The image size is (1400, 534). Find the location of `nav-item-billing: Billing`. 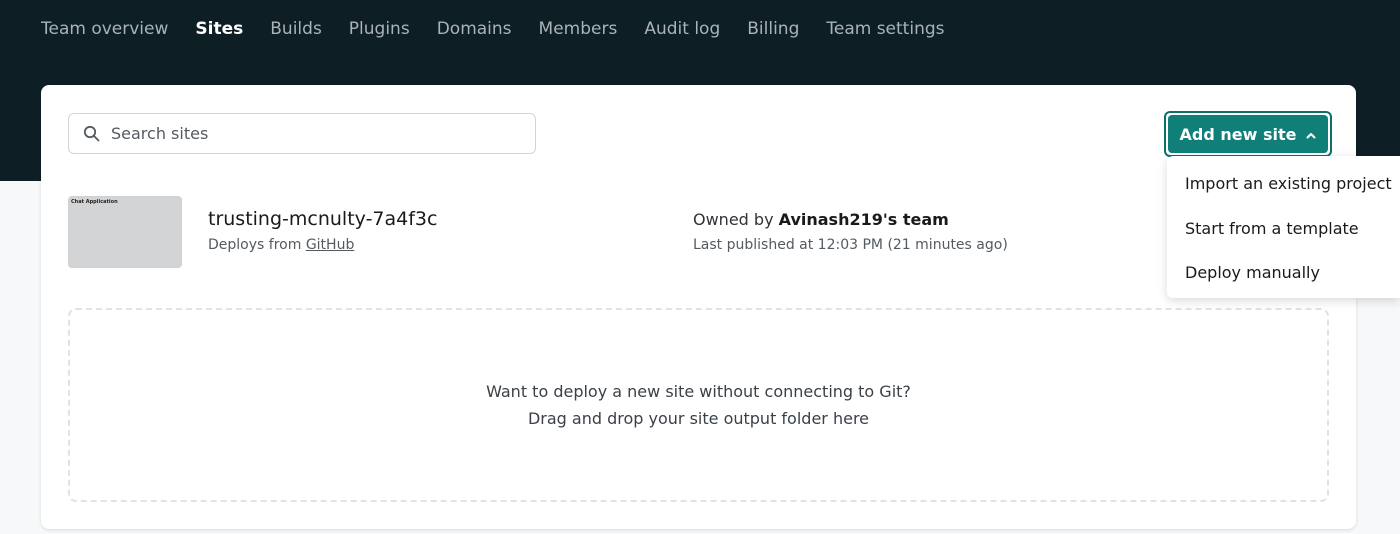

nav-item-billing: Billing is located at coordinates (773, 29).